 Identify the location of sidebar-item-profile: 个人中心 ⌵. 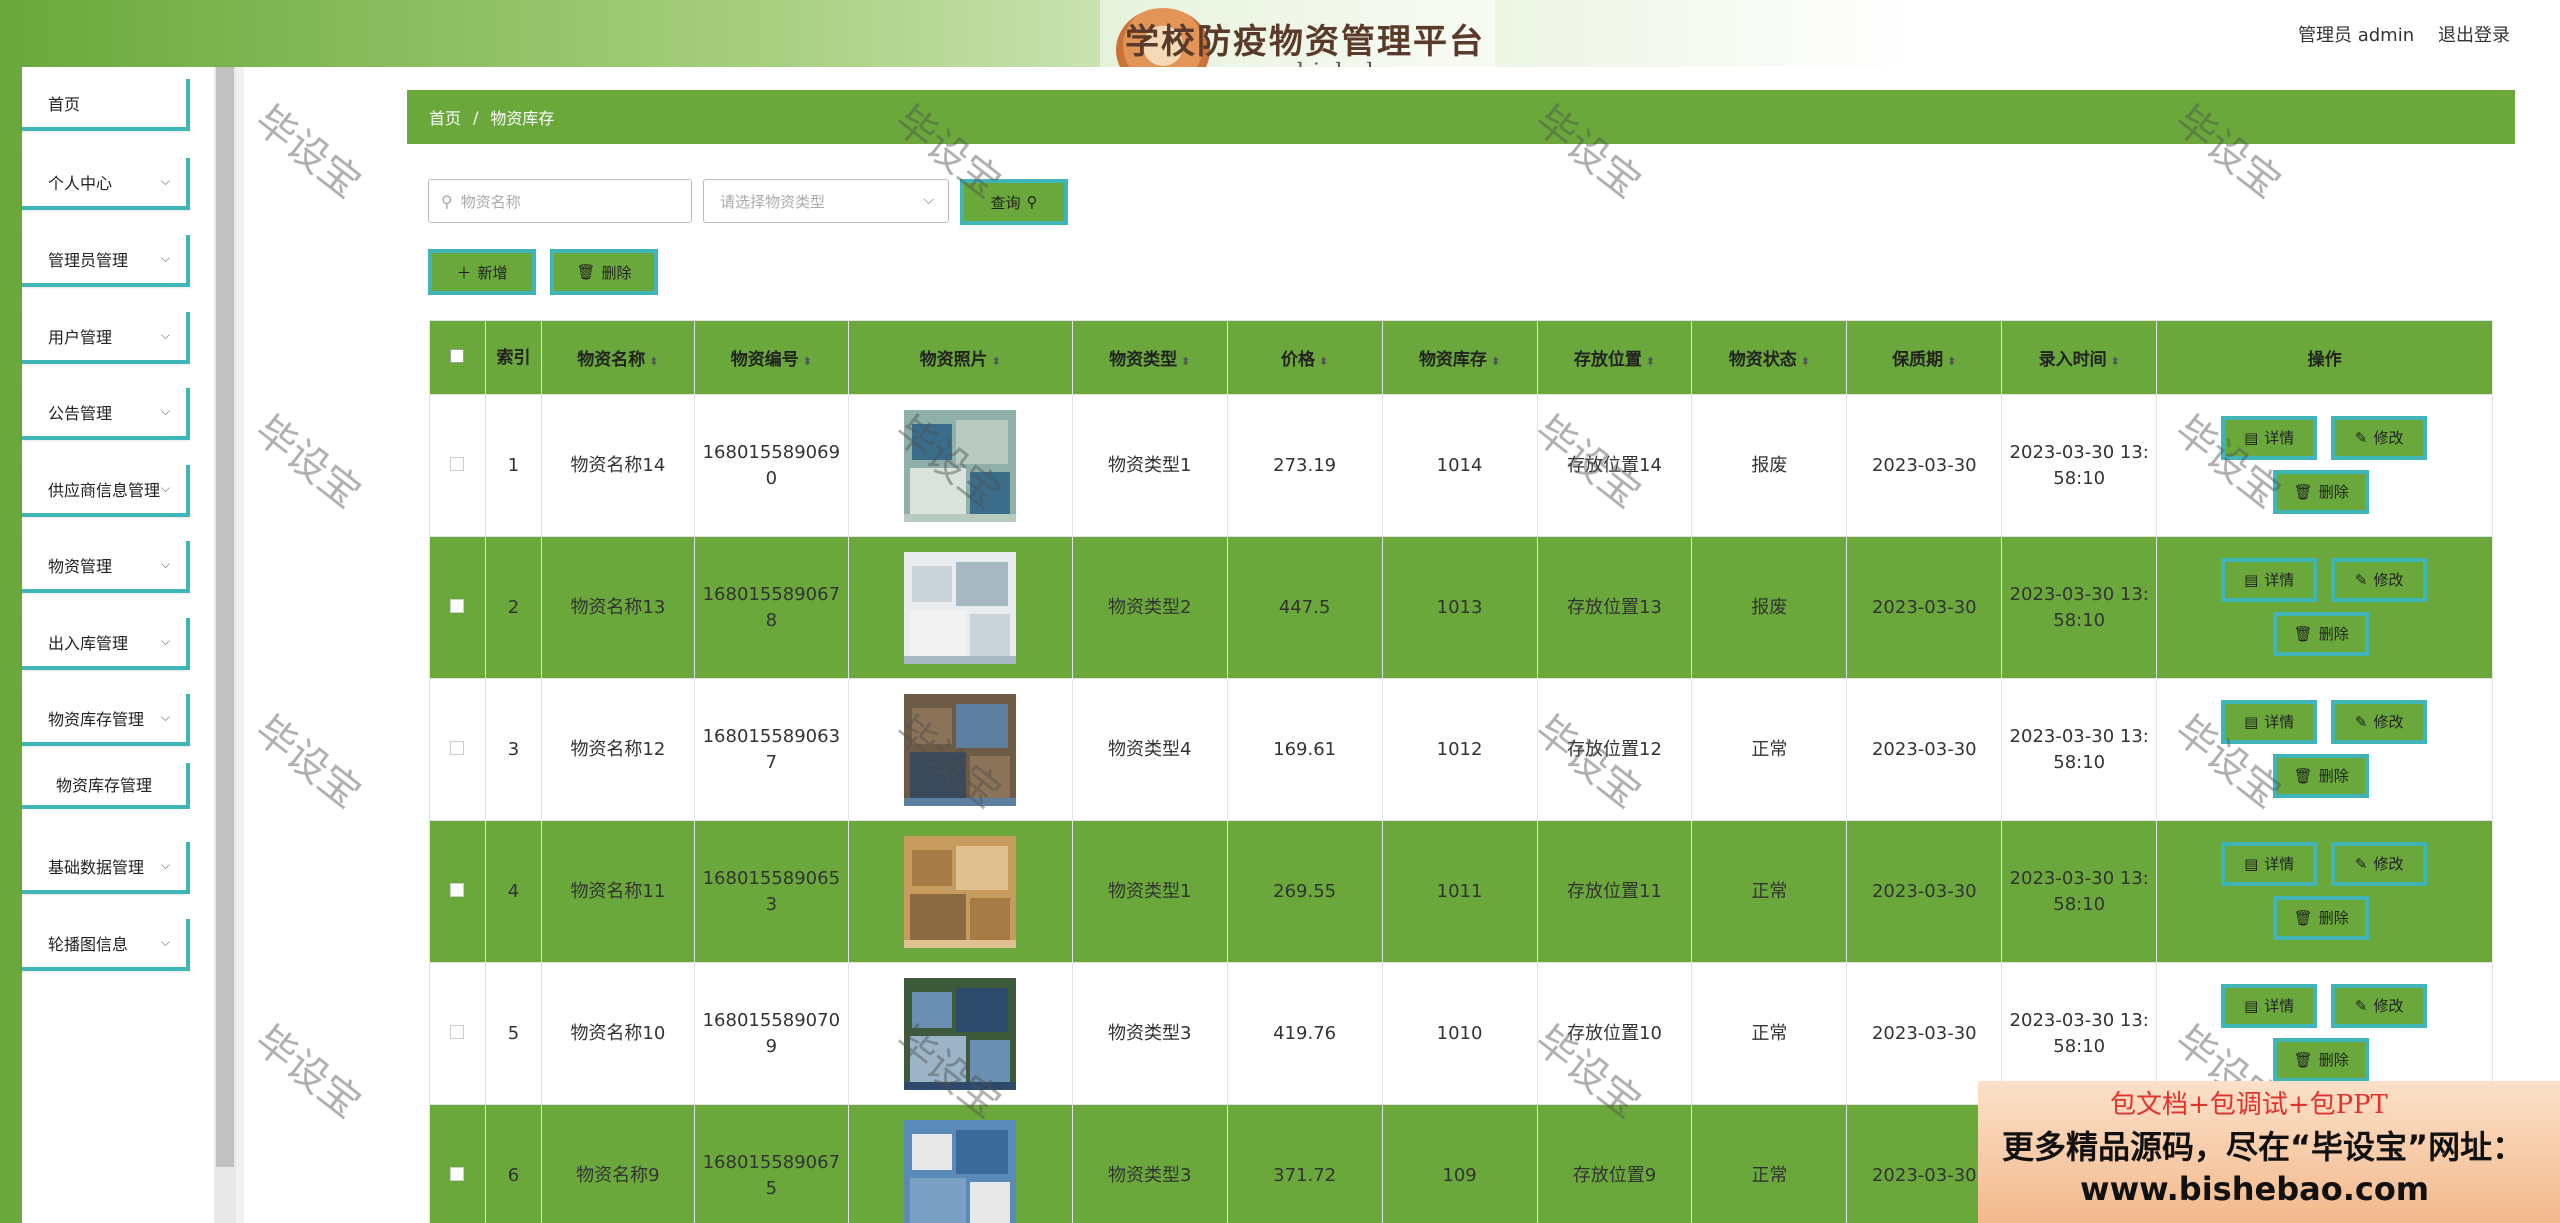
(106, 184).